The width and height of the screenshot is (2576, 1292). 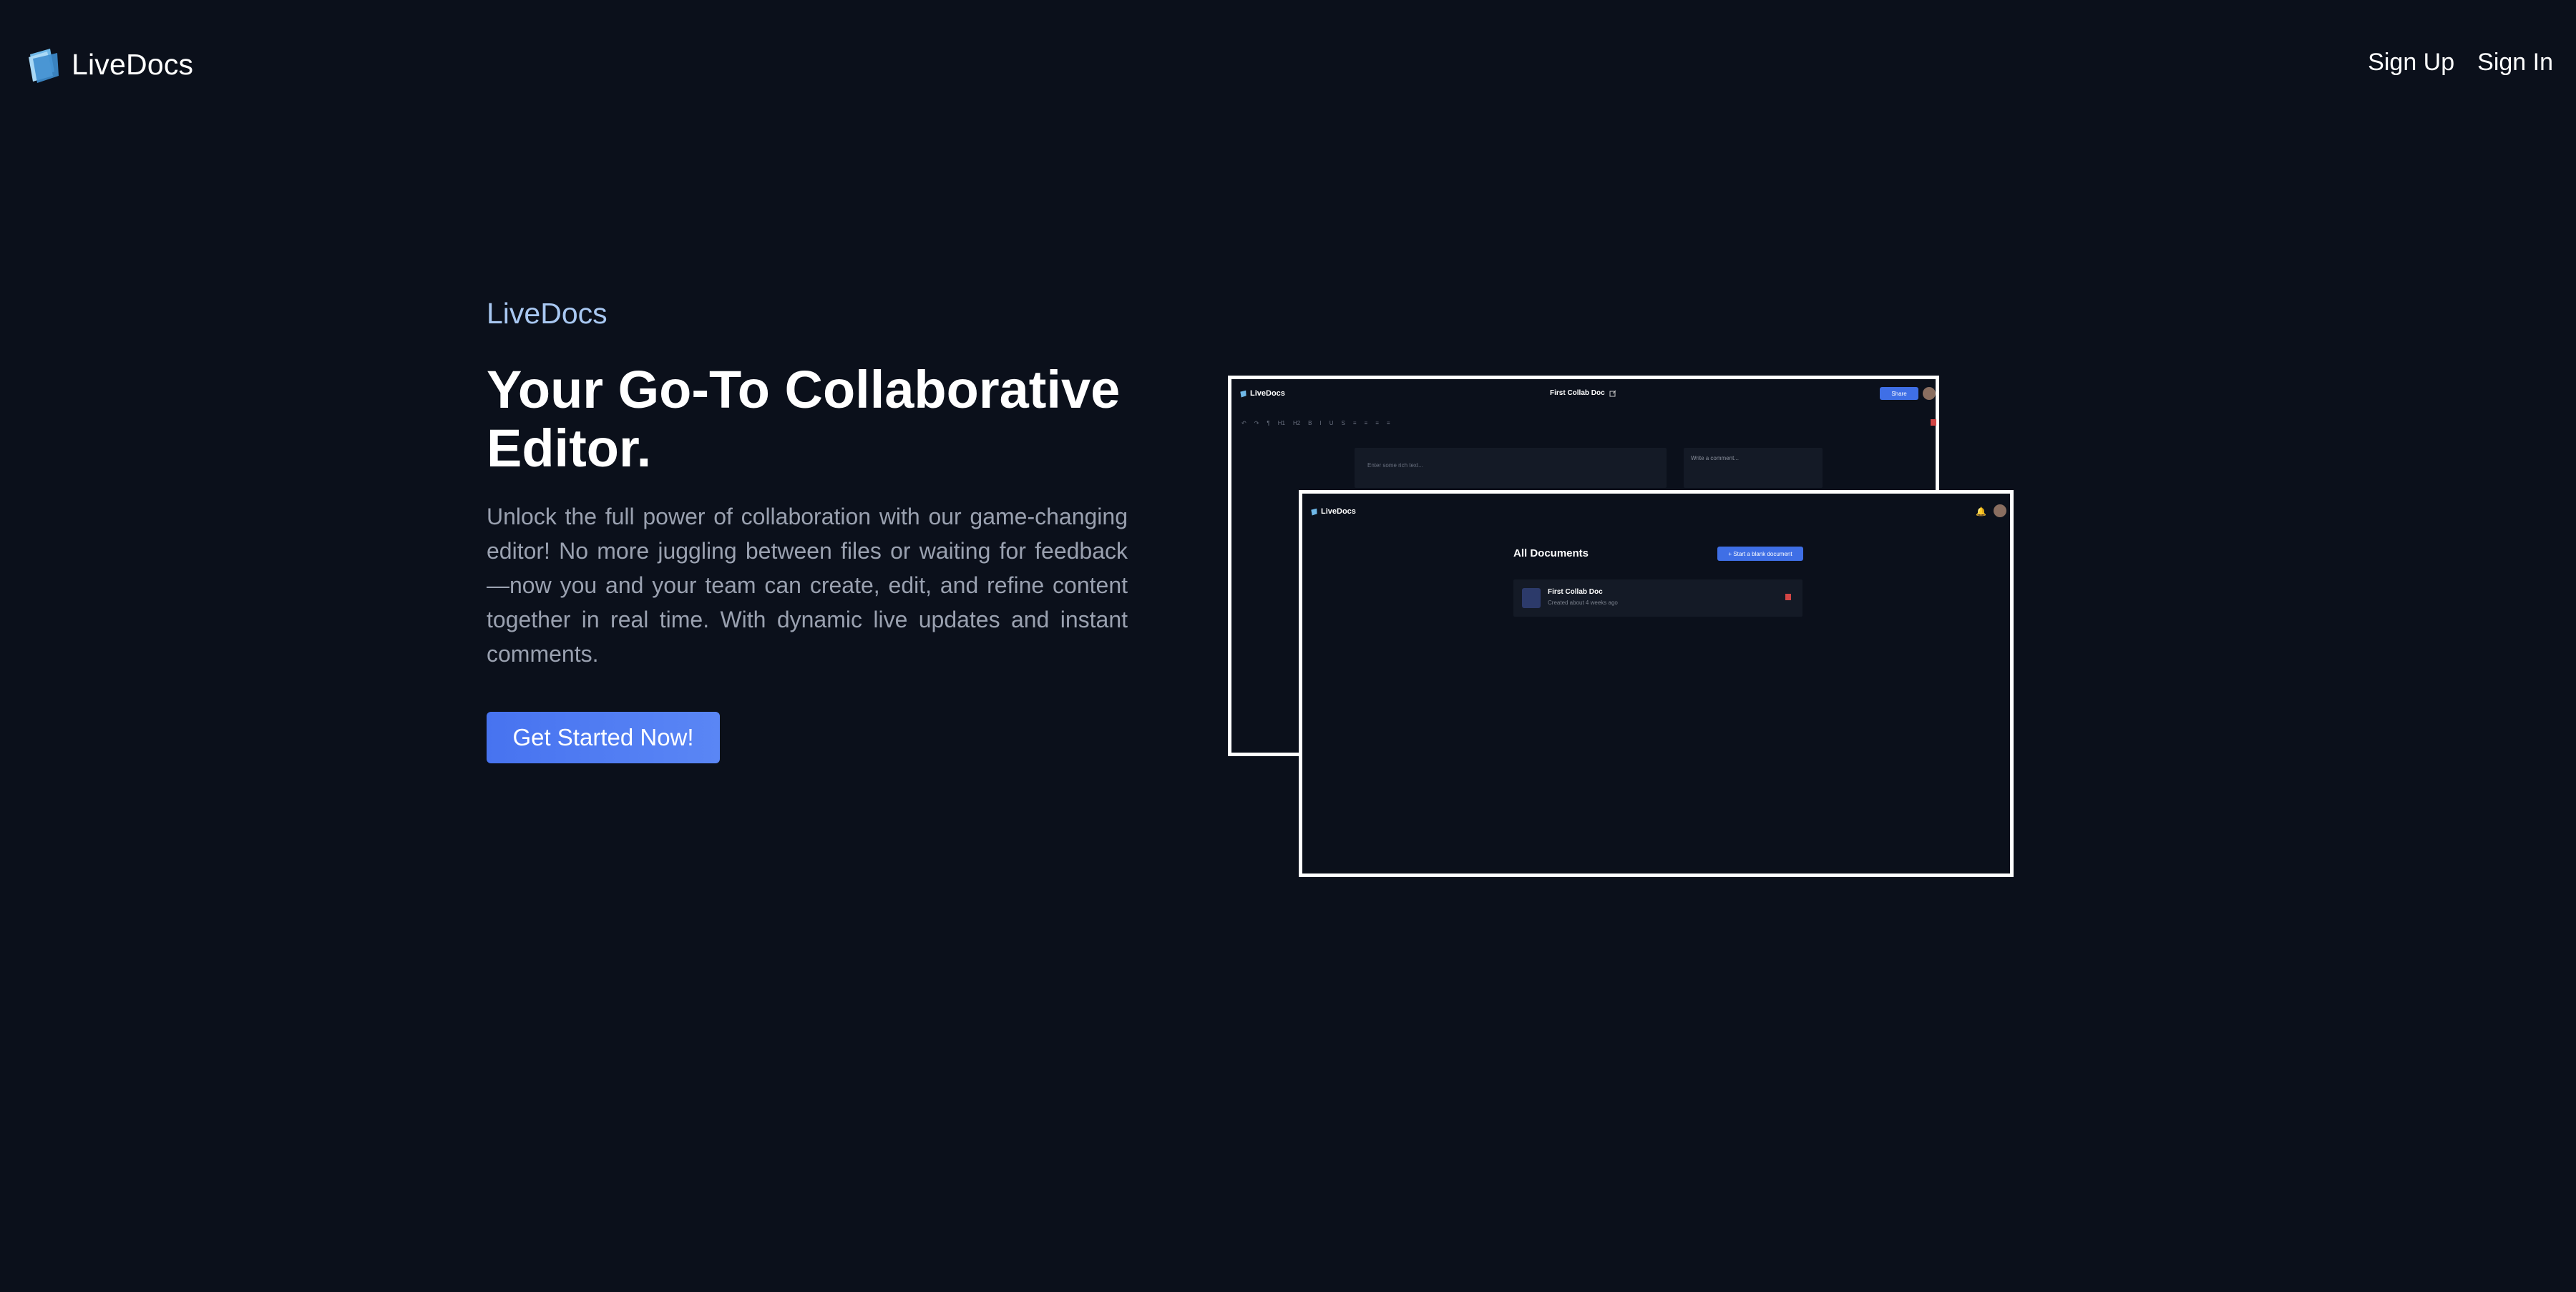 I want to click on preview-toolbar: ↶ ↷ ¶ H1 H2 B I U S ≡ ≡ ≡ ≡, so click(x=1315, y=423).